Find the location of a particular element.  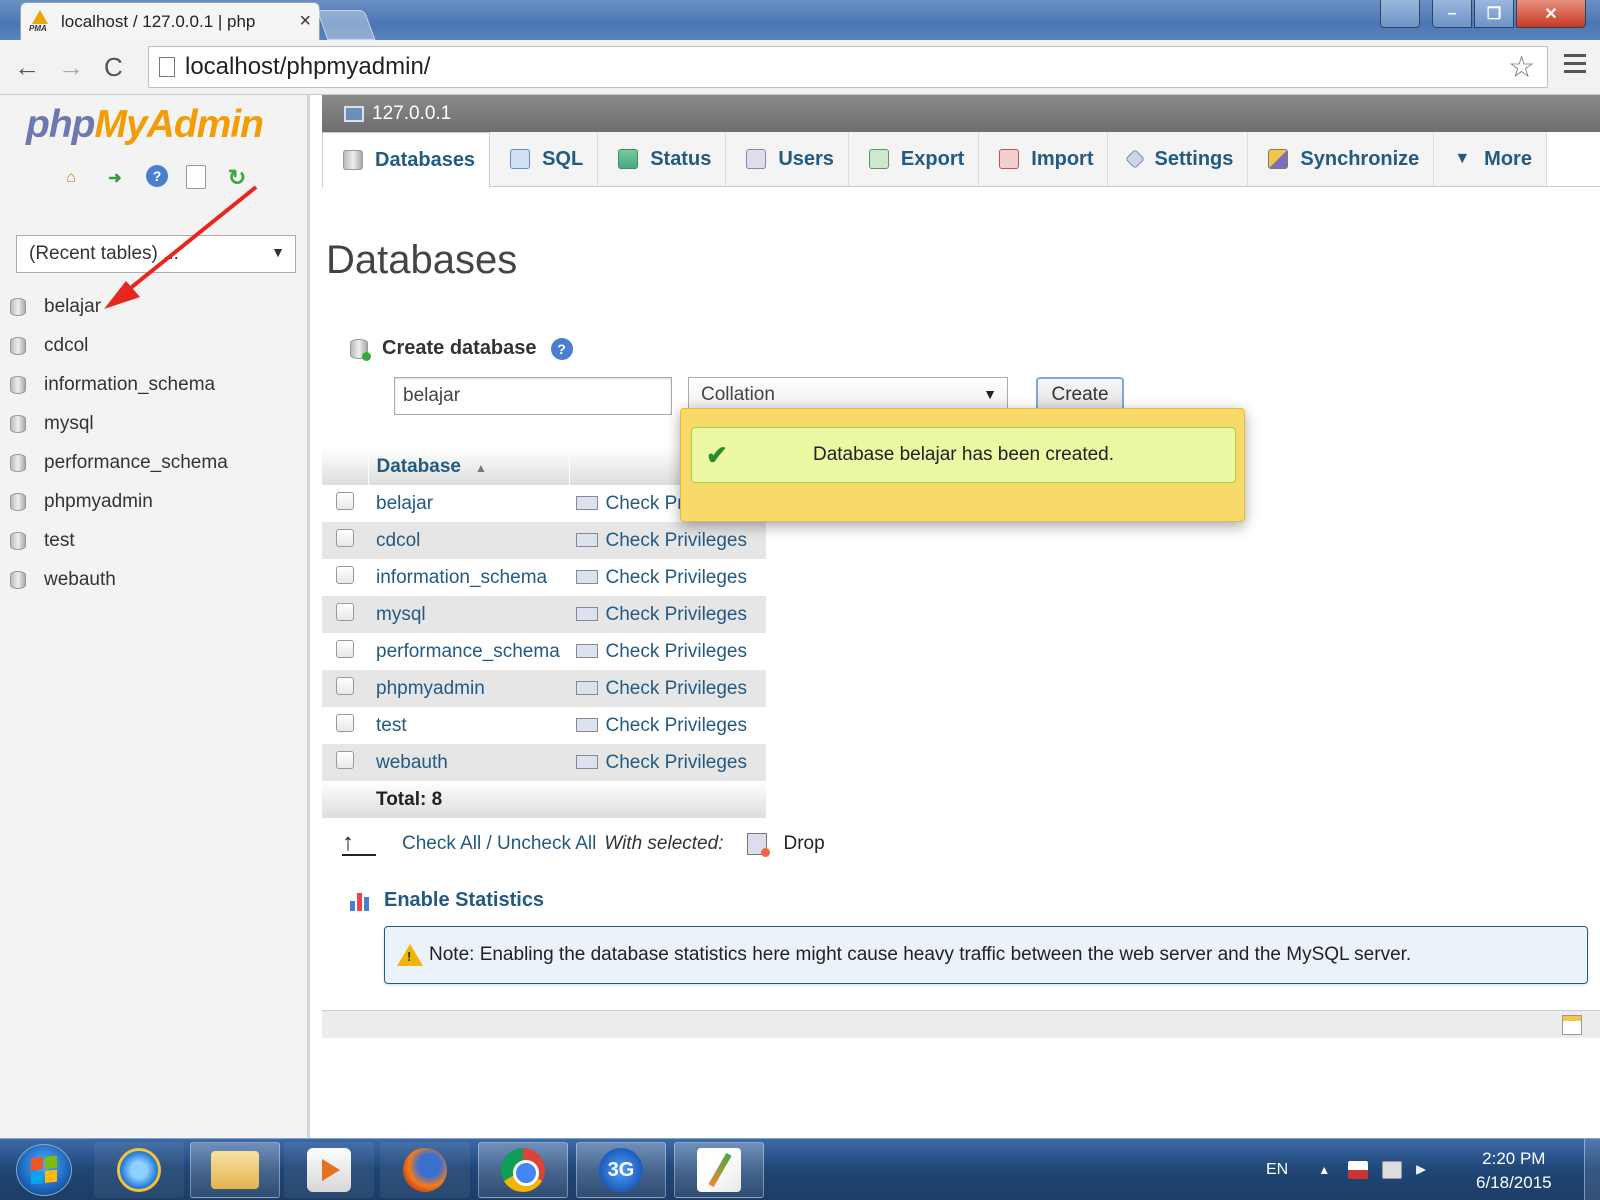

reload-navigation-icon: ↻ is located at coordinates (237, 178).